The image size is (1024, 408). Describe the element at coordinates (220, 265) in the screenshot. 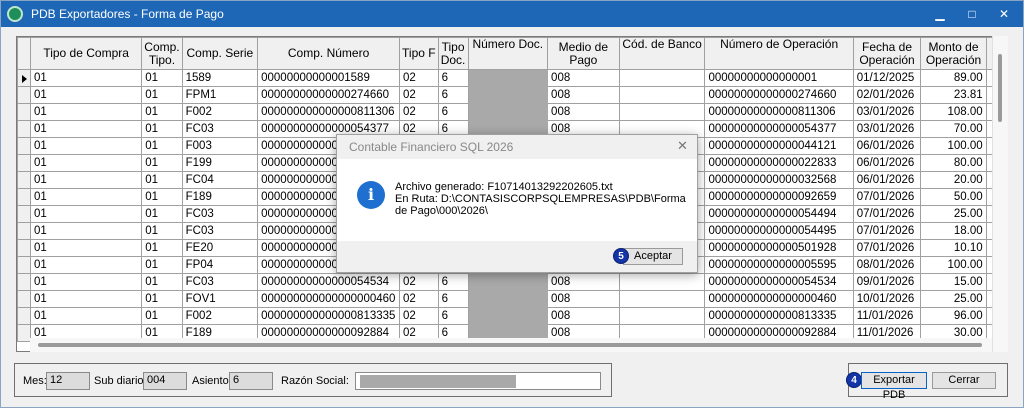

I see `cell-comp-serie: FP04` at that location.